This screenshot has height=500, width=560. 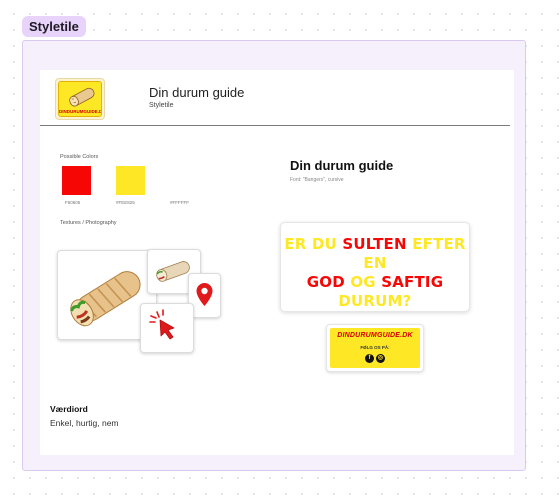 I want to click on logo-text: DINDURUMGUIDE.DK, so click(x=80, y=111).